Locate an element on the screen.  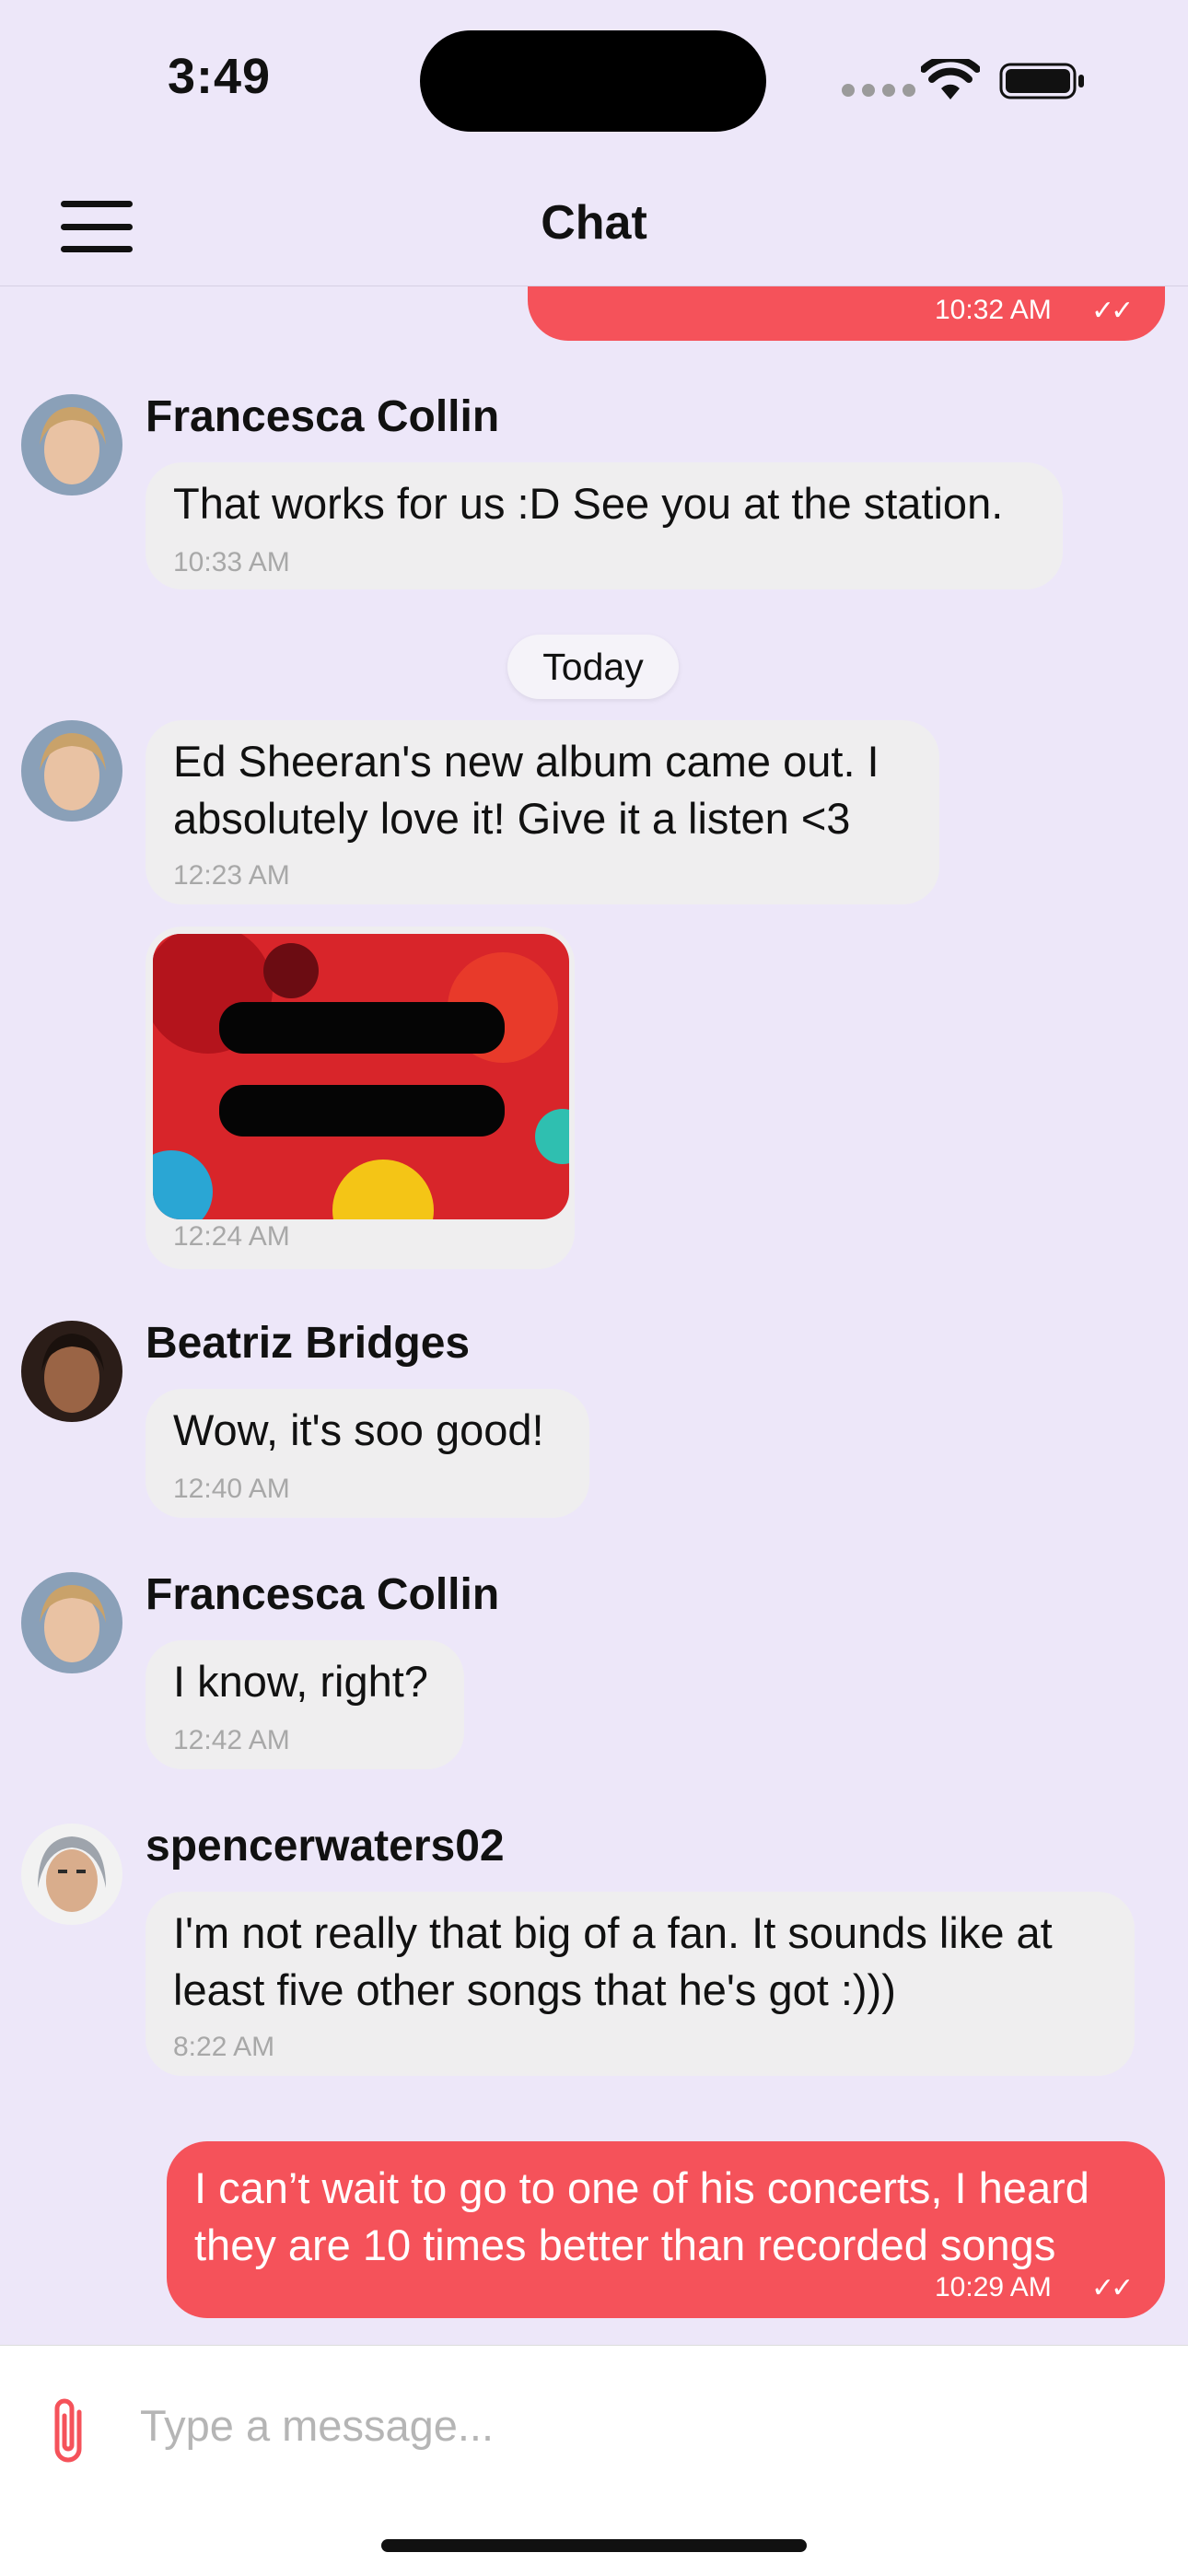
message-time: 10:29 AM is located at coordinates (993, 2287).